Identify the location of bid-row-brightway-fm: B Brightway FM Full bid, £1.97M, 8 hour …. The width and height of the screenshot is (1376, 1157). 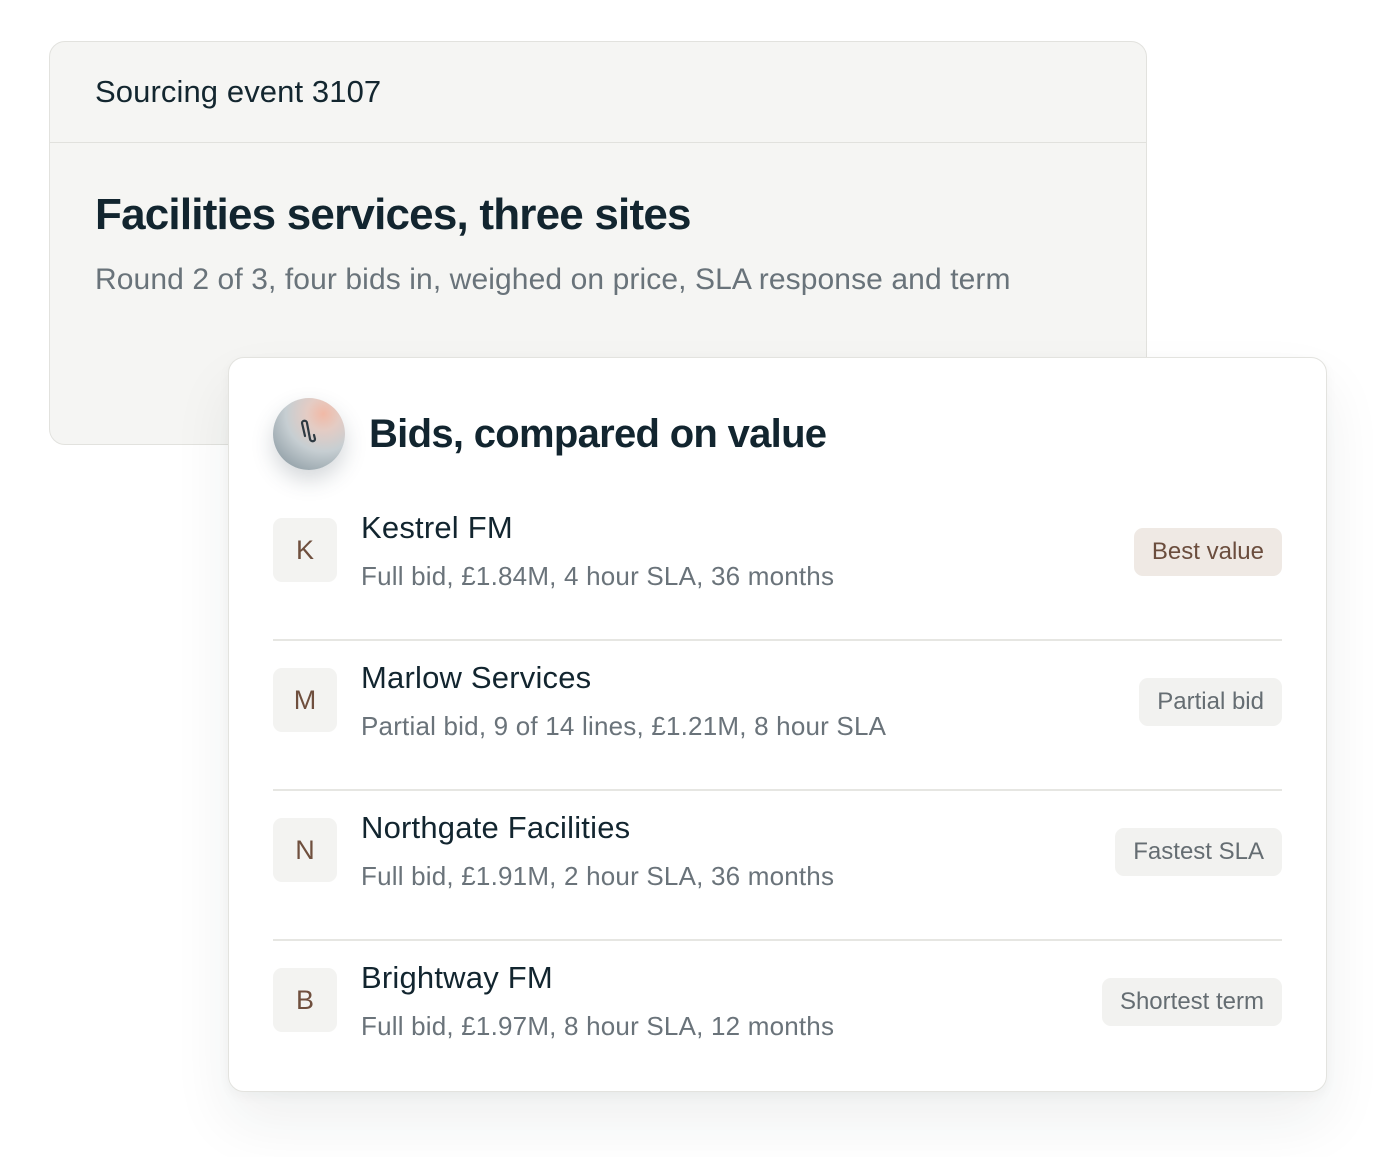
(777, 1016).